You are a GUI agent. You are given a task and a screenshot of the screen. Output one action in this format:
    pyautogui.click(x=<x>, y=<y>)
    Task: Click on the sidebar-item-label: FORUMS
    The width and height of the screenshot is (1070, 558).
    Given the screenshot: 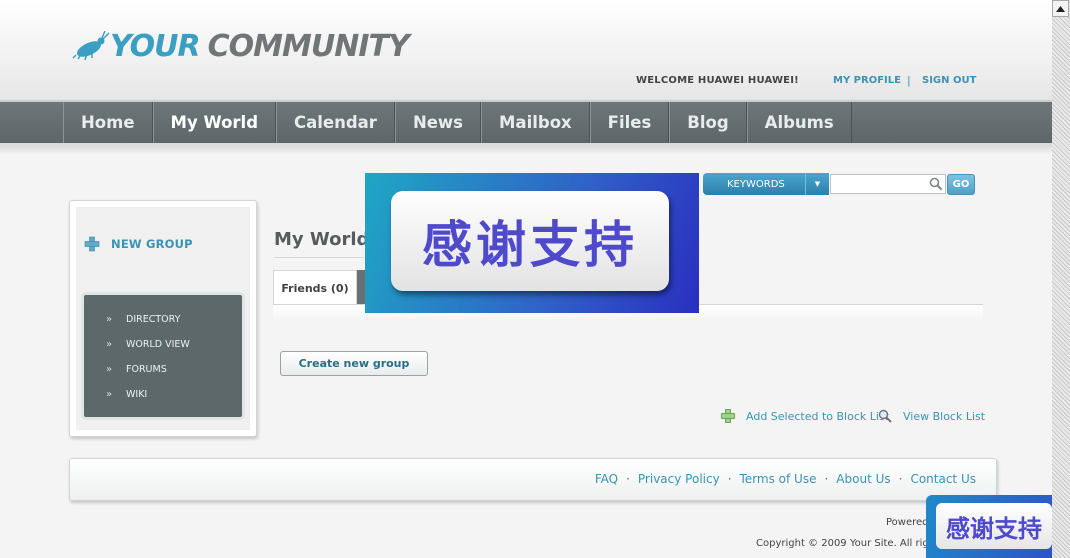 What is the action you would take?
    pyautogui.click(x=146, y=369)
    